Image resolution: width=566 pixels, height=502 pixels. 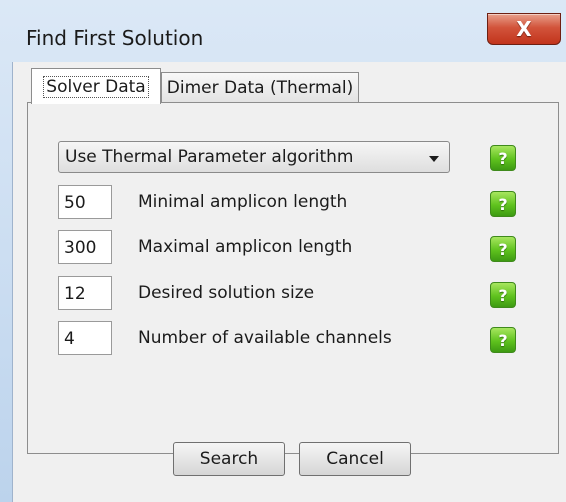 I want to click on solution-size-label: Desired solution size, so click(x=226, y=293).